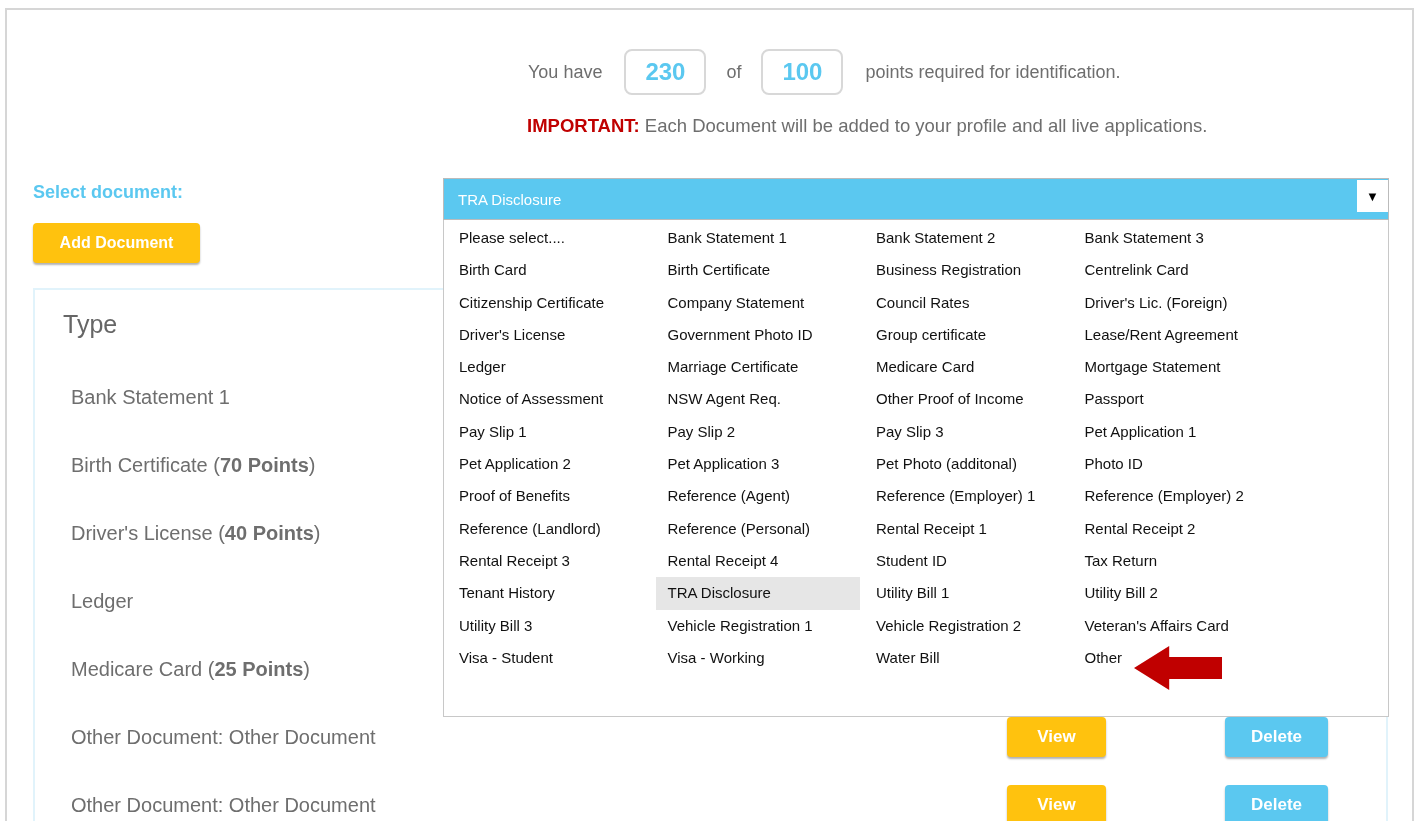 The image size is (1423, 821). Describe the element at coordinates (757, 528) in the screenshot. I see `dropdown-option: Reference (Personal)` at that location.